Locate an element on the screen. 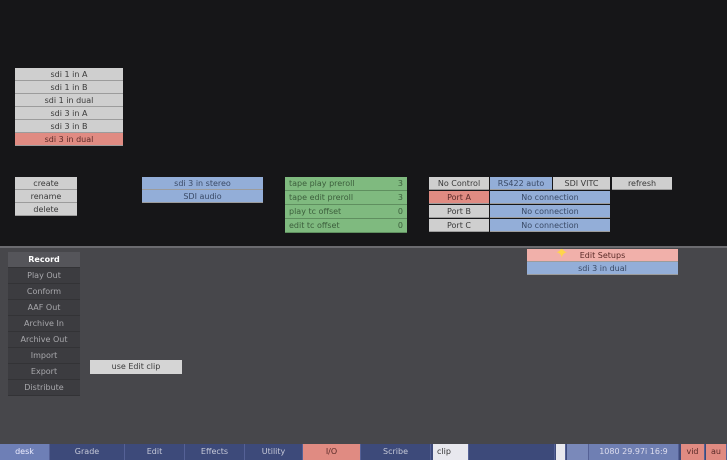 This screenshot has width=727, height=460. edit-setups-panel: ✦ Edit Setups sdi 3 in dual is located at coordinates (602, 262).